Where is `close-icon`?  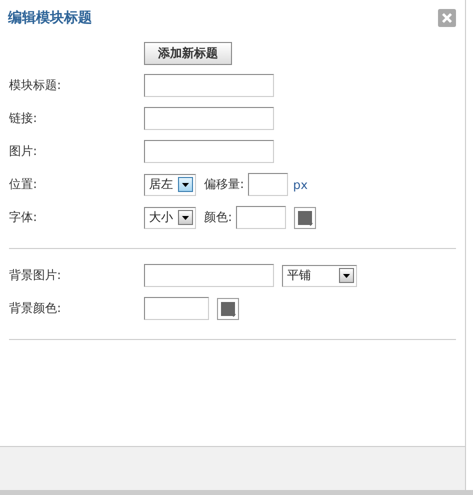
close-icon is located at coordinates (447, 18).